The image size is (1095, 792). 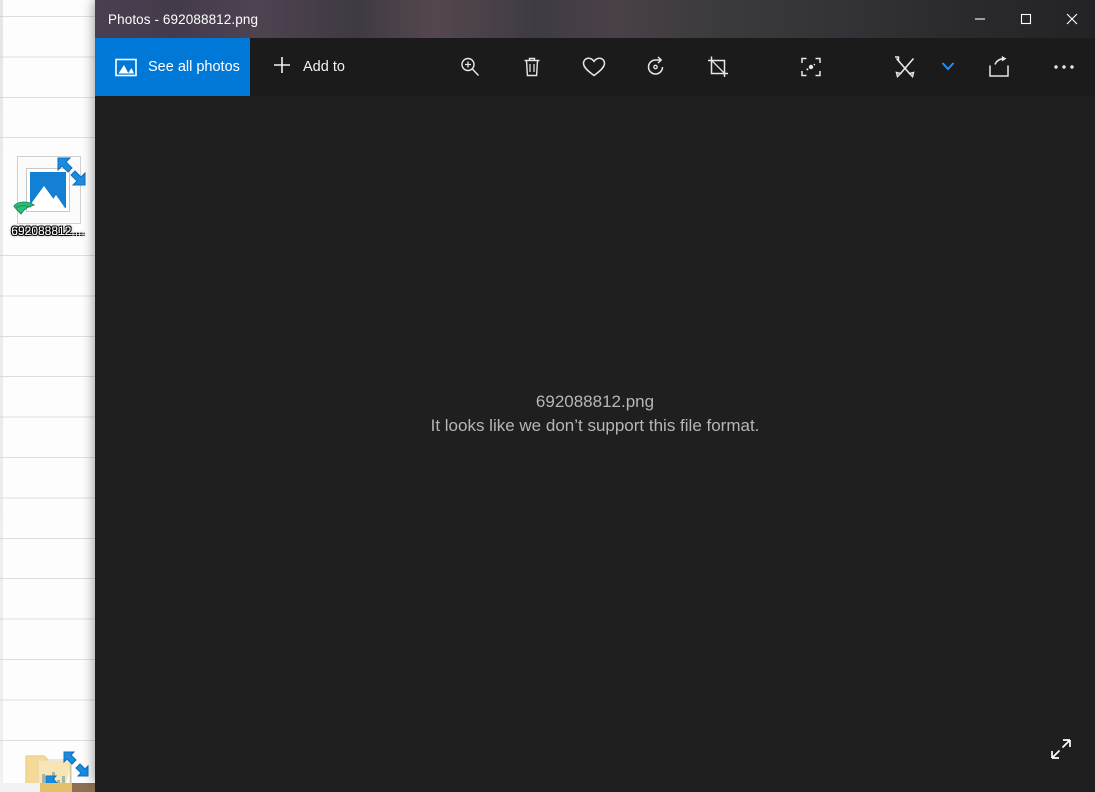 I want to click on edit-create-button, so click(x=905, y=67).